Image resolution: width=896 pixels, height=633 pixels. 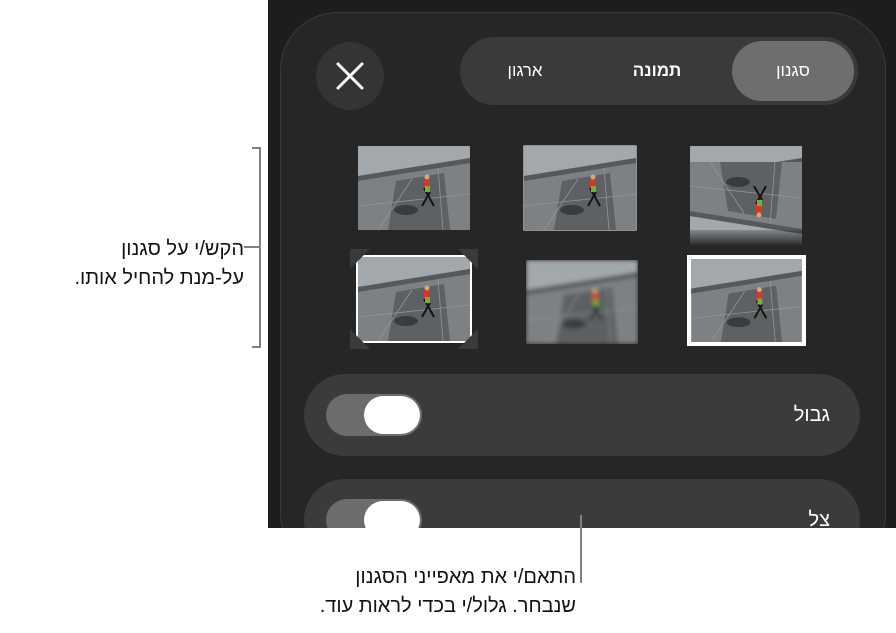 I want to click on shadow-toggle, so click(x=374, y=513).